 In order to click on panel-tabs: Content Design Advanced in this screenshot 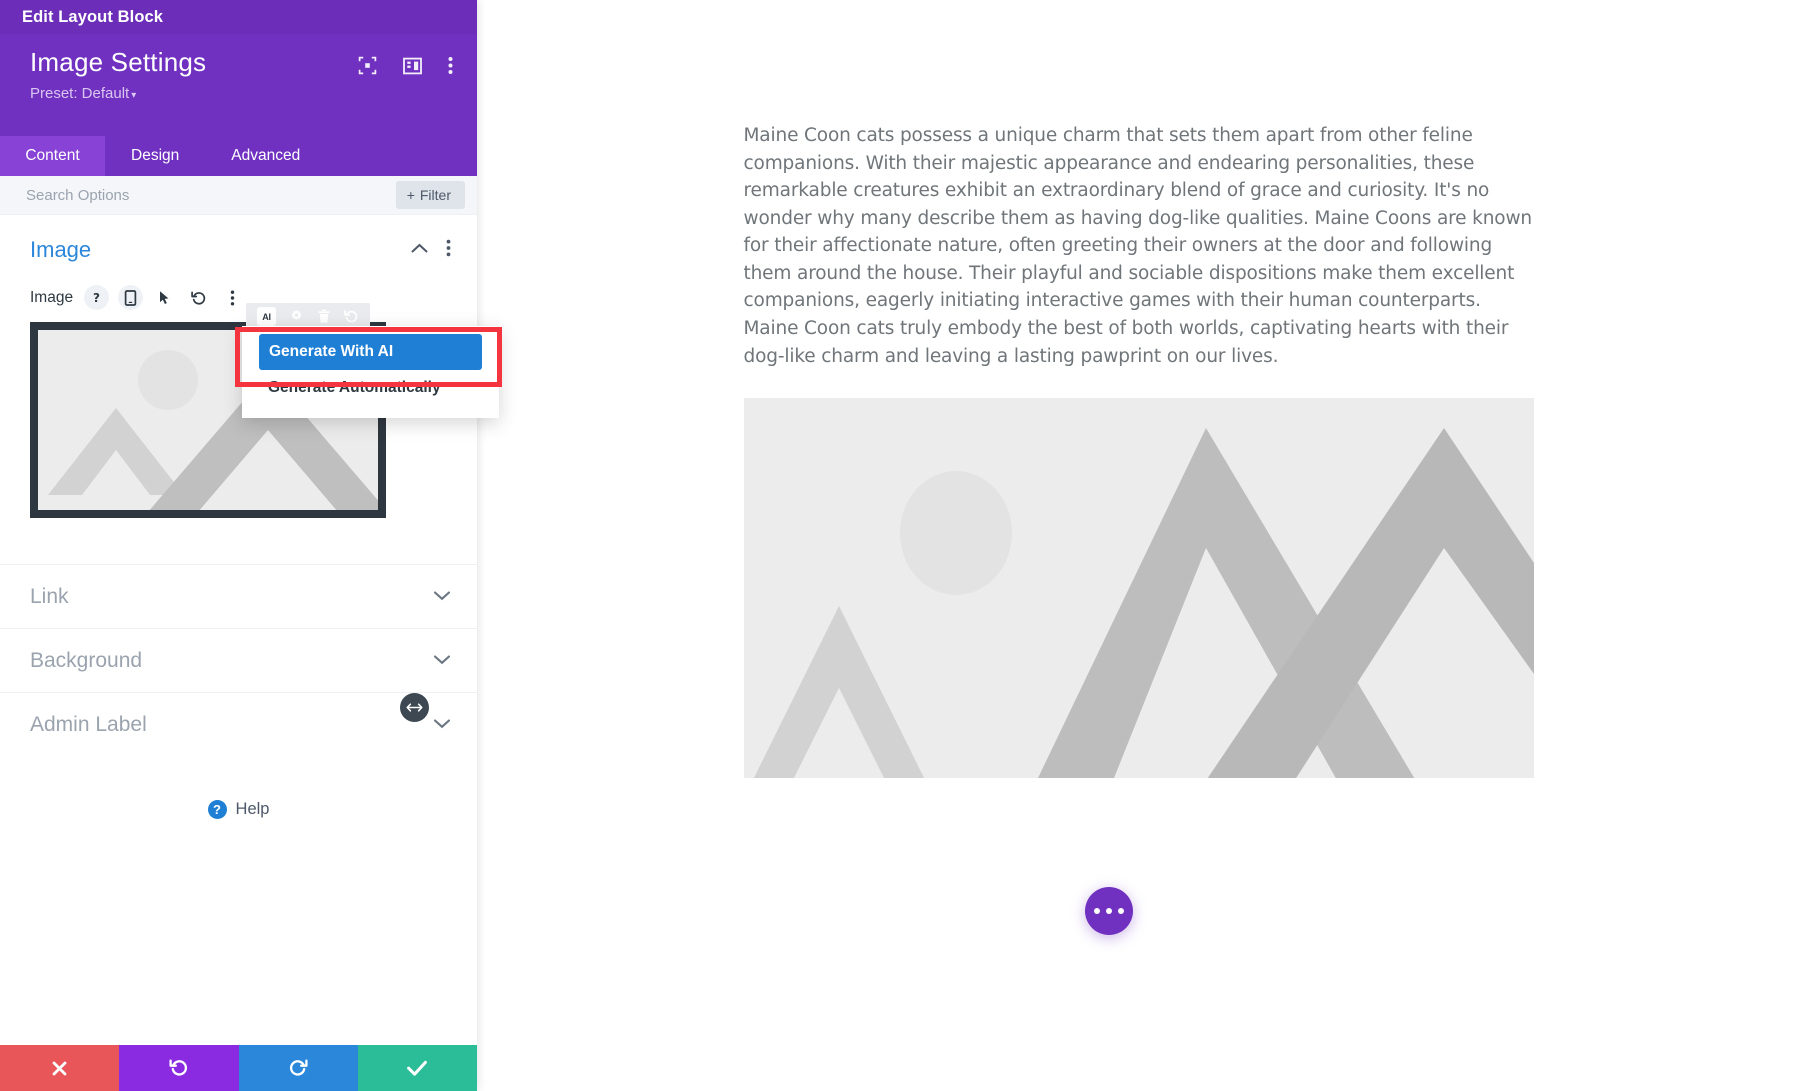, I will do `click(238, 156)`.